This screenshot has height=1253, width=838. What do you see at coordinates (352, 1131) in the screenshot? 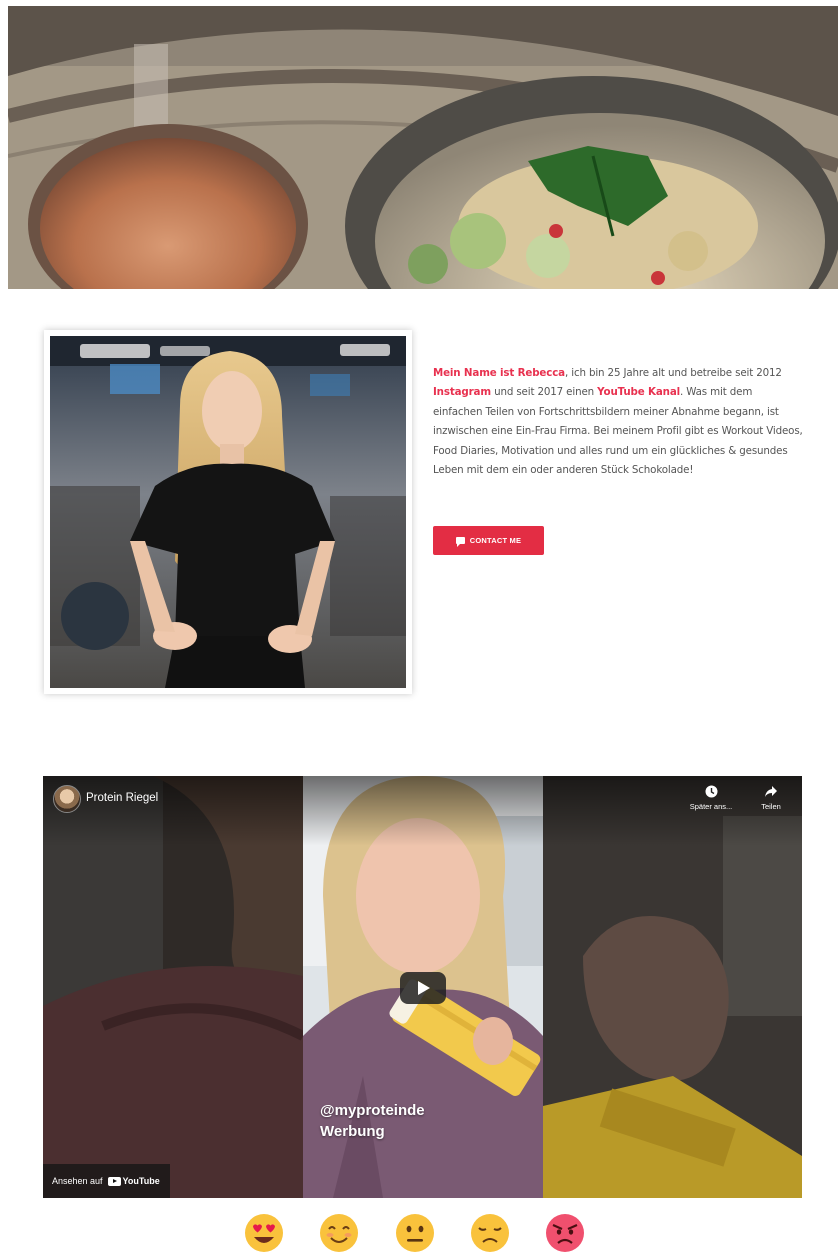
I see `caption-line-2: Werbung` at bounding box center [352, 1131].